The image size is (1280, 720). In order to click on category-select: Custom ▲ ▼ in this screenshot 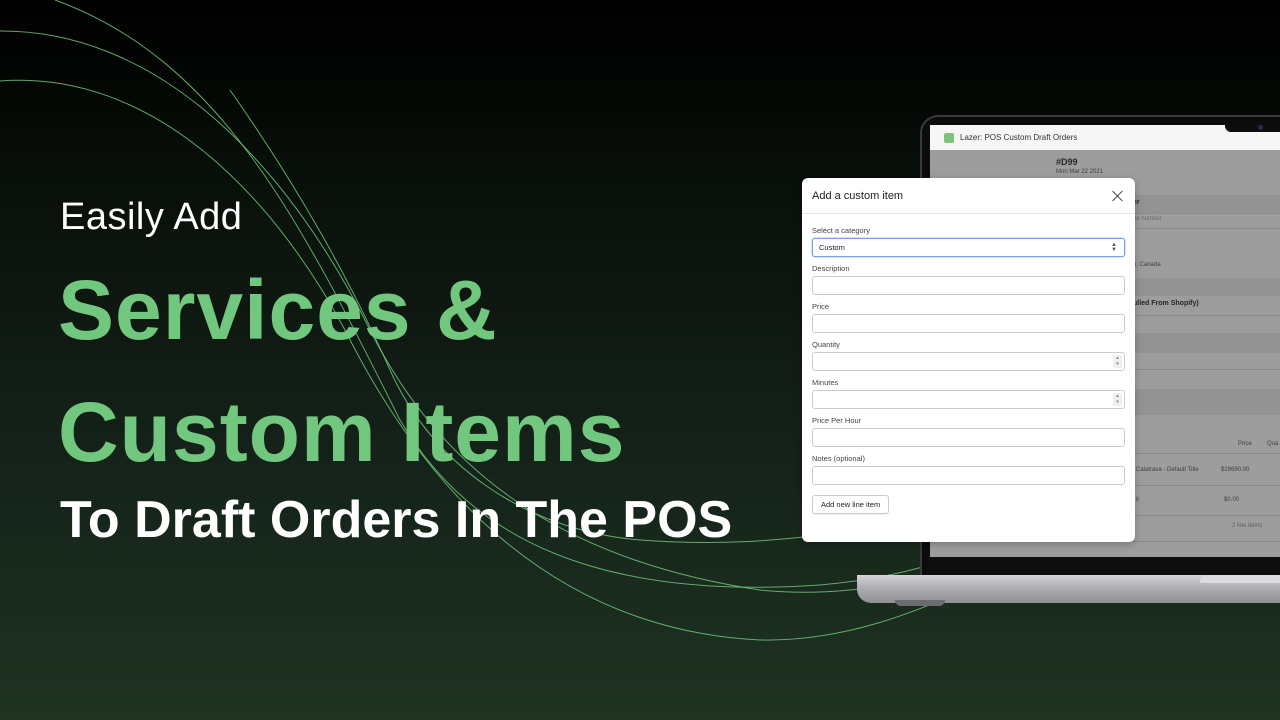, I will do `click(968, 247)`.